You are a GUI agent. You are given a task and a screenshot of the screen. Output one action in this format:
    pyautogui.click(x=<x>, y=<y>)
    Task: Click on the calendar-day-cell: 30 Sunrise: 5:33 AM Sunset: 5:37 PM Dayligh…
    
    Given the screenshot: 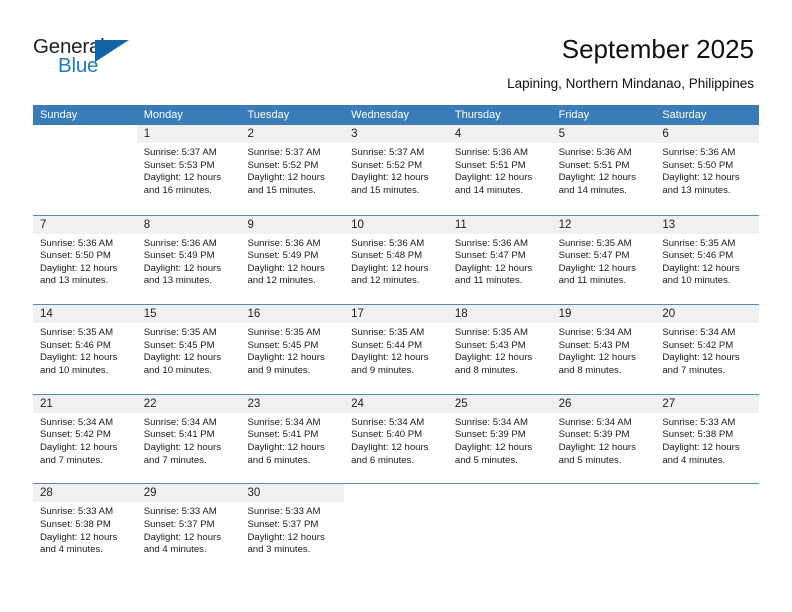 What is the action you would take?
    pyautogui.click(x=292, y=528)
    